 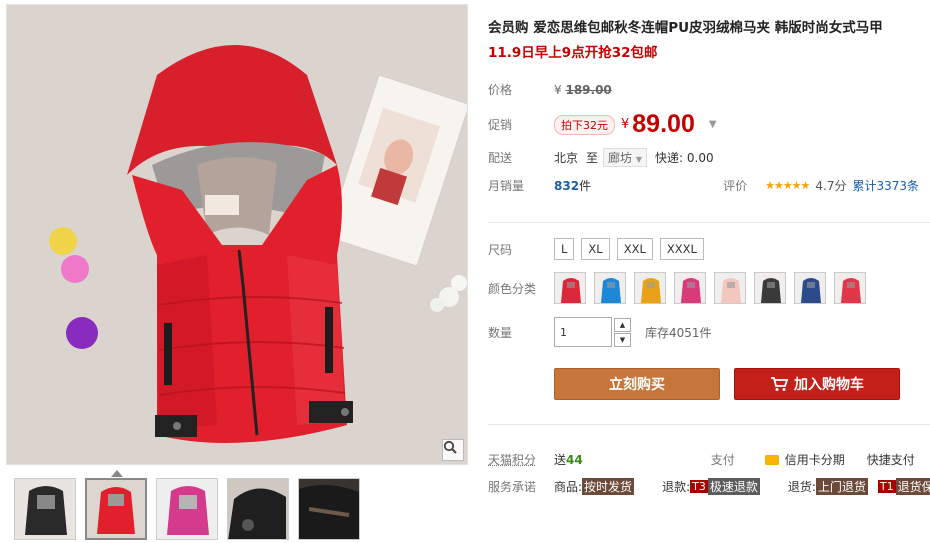 I want to click on refund-label: 退款:, so click(x=676, y=487).